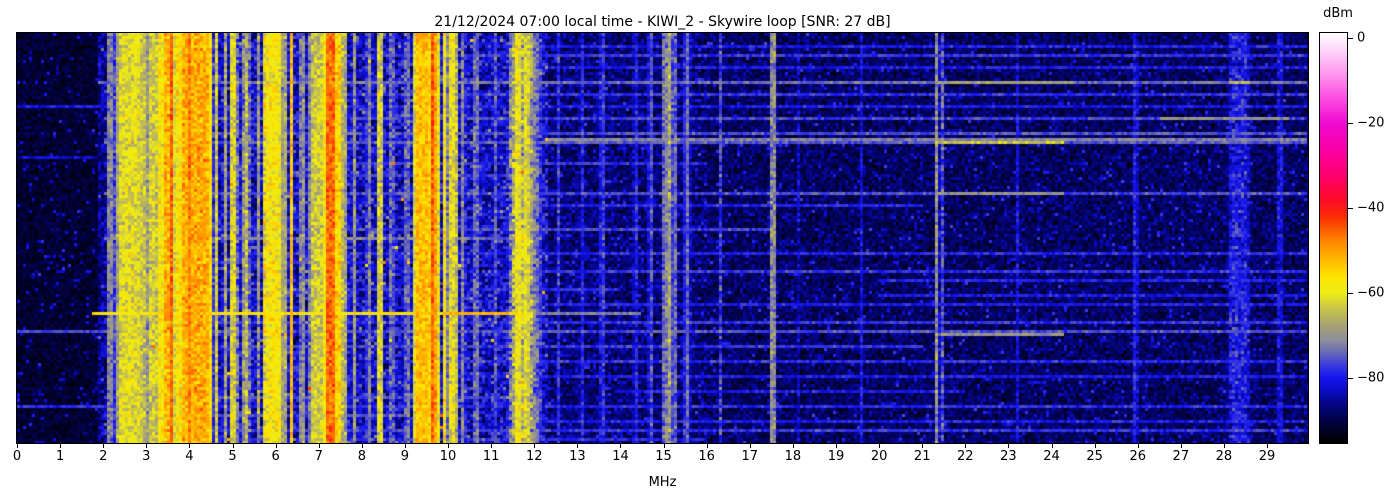  Describe the element at coordinates (663, 456) in the screenshot. I see `x-tick-label: 15` at that location.